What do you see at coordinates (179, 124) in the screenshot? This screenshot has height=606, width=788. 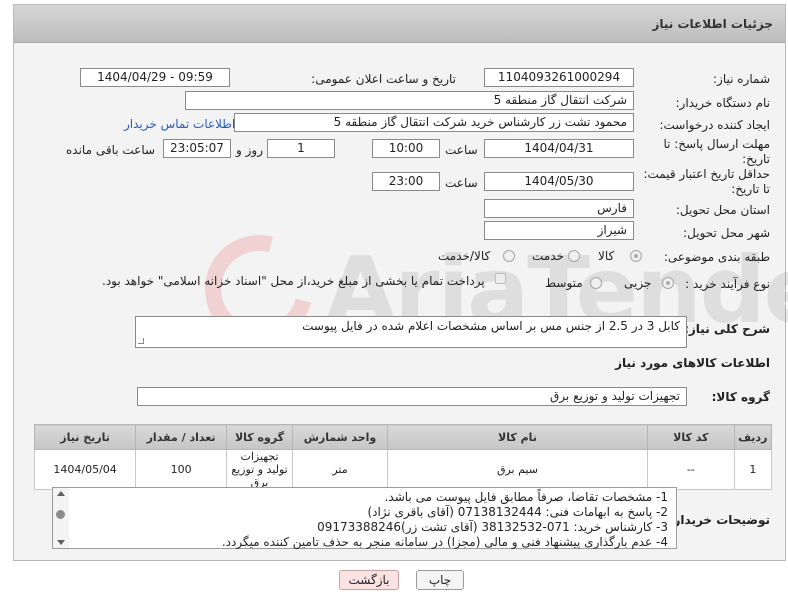 I see `buyer-contact-link: اطلاعات تماس خریدار` at bounding box center [179, 124].